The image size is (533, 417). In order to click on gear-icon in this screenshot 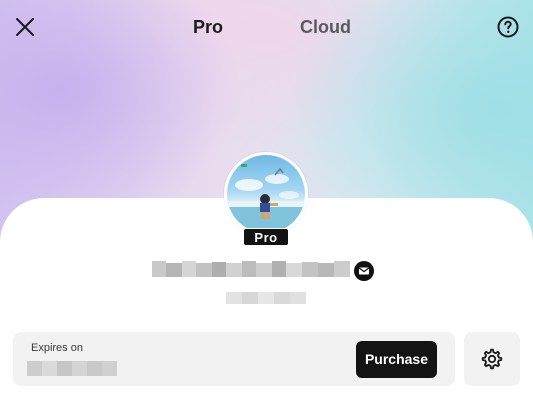, I will do `click(492, 359)`.